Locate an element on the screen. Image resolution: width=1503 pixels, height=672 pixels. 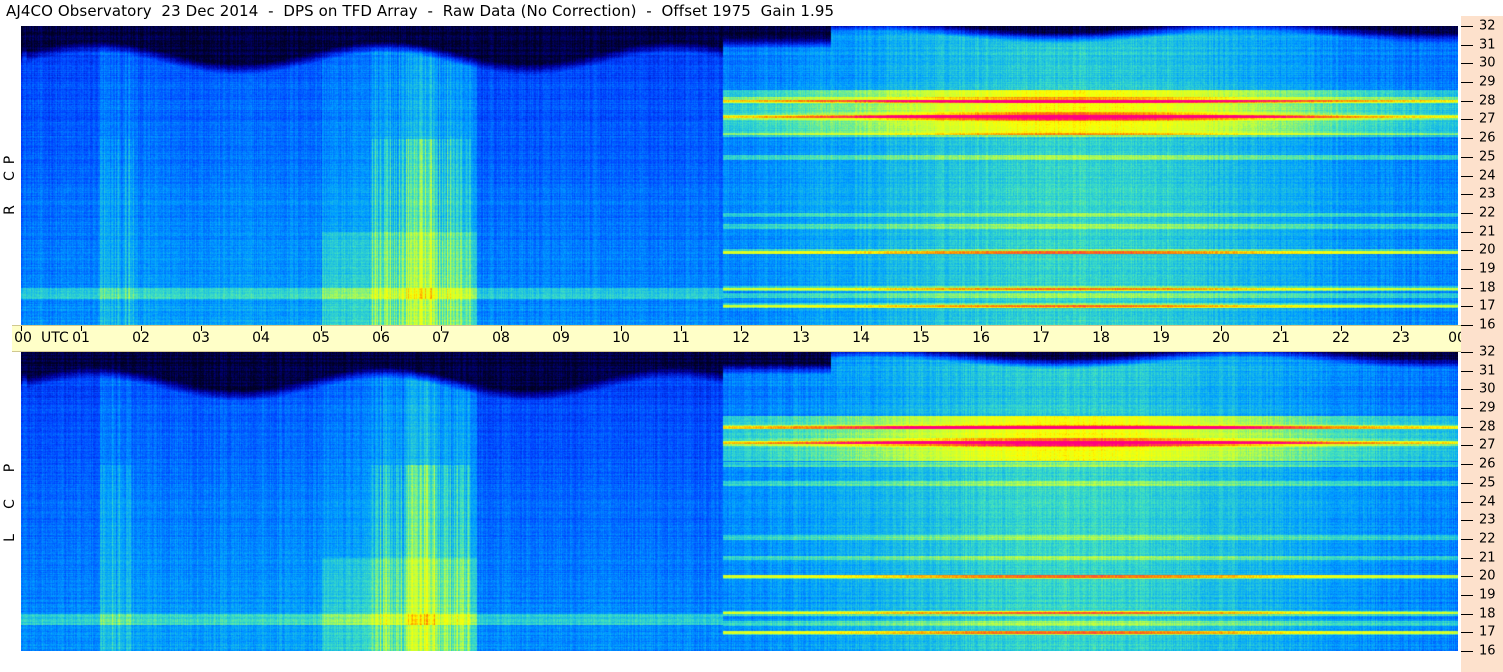
time-tick-label: 13 is located at coordinates (801, 338).